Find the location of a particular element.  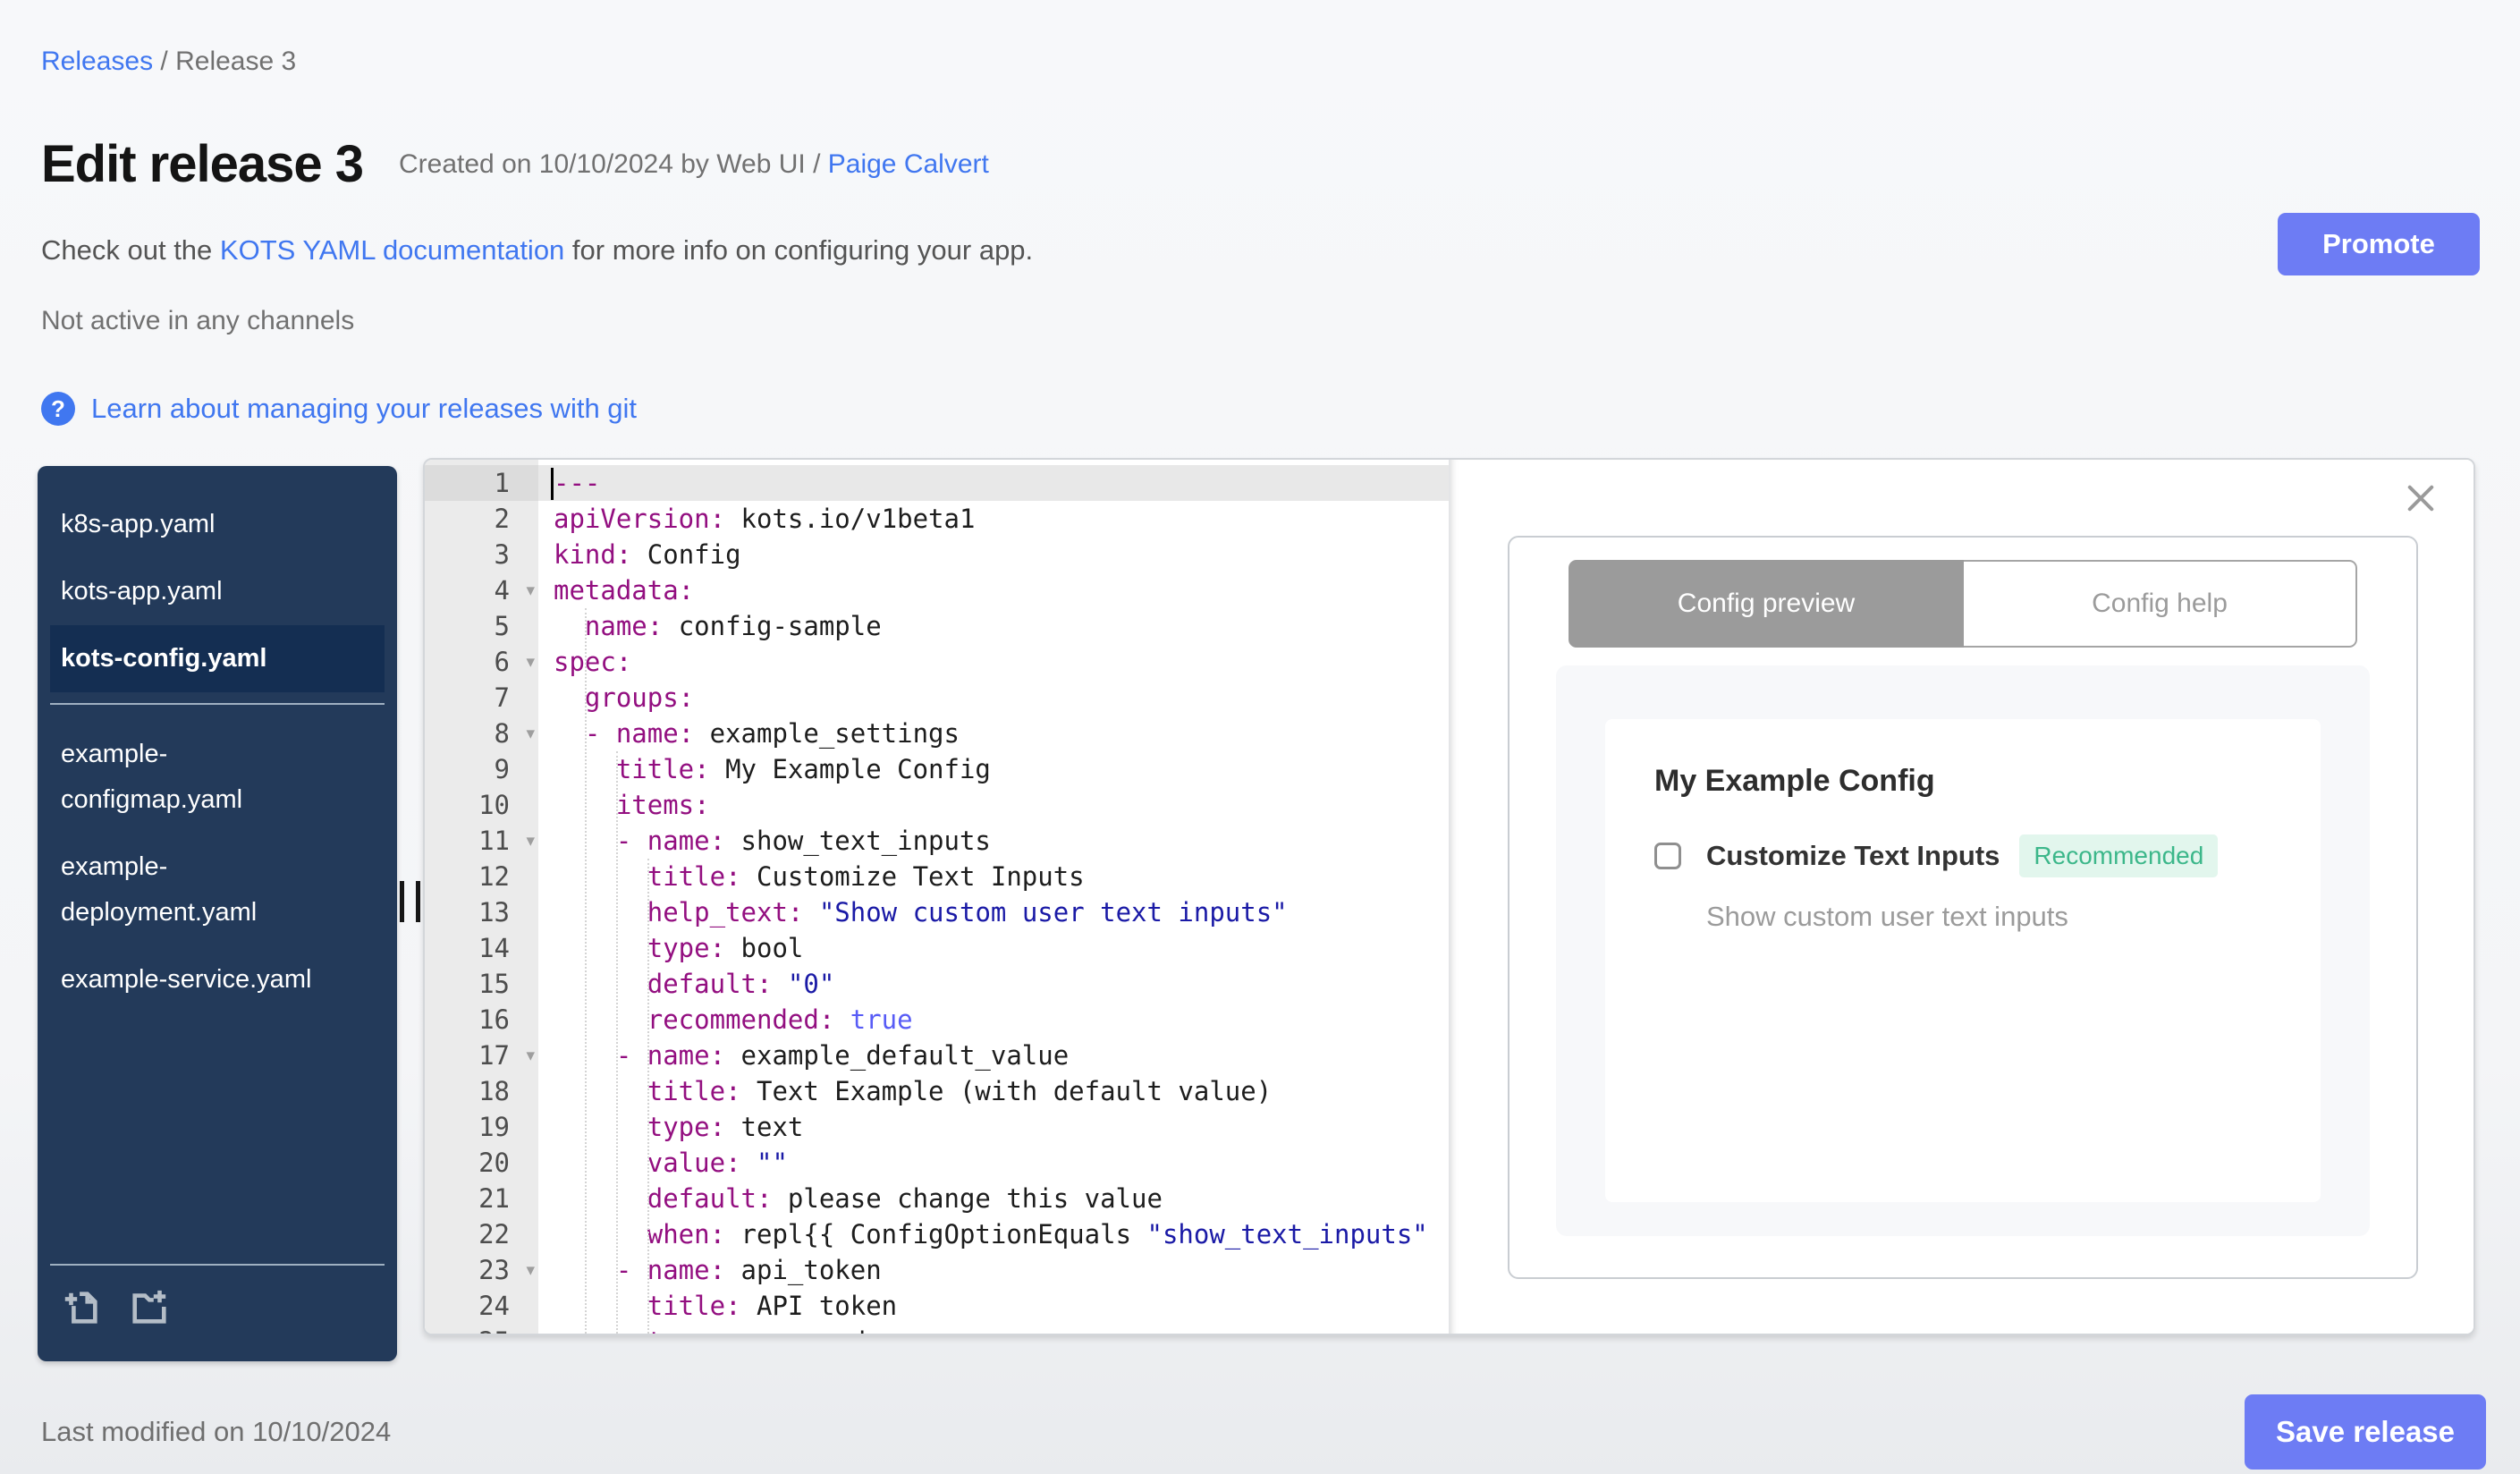

kots-yaml-doc-link: KOTS YAML documentation is located at coordinates (392, 250).